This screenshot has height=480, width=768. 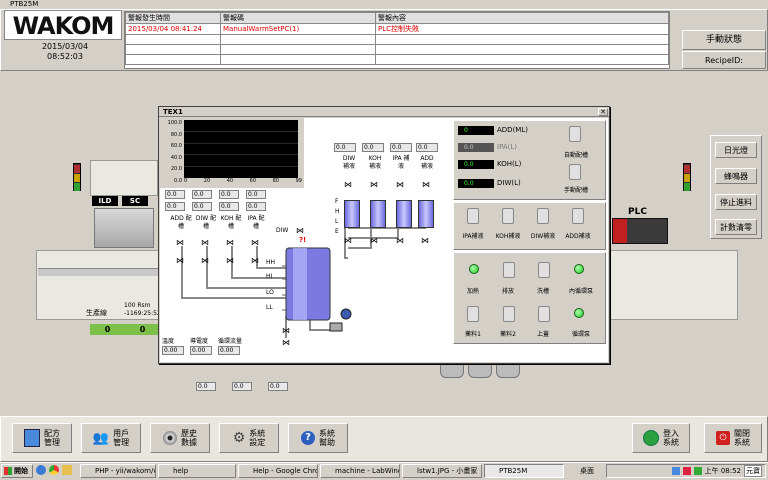 I want to click on shutdown-button: ⏻ 關閉 系統, so click(x=733, y=438).